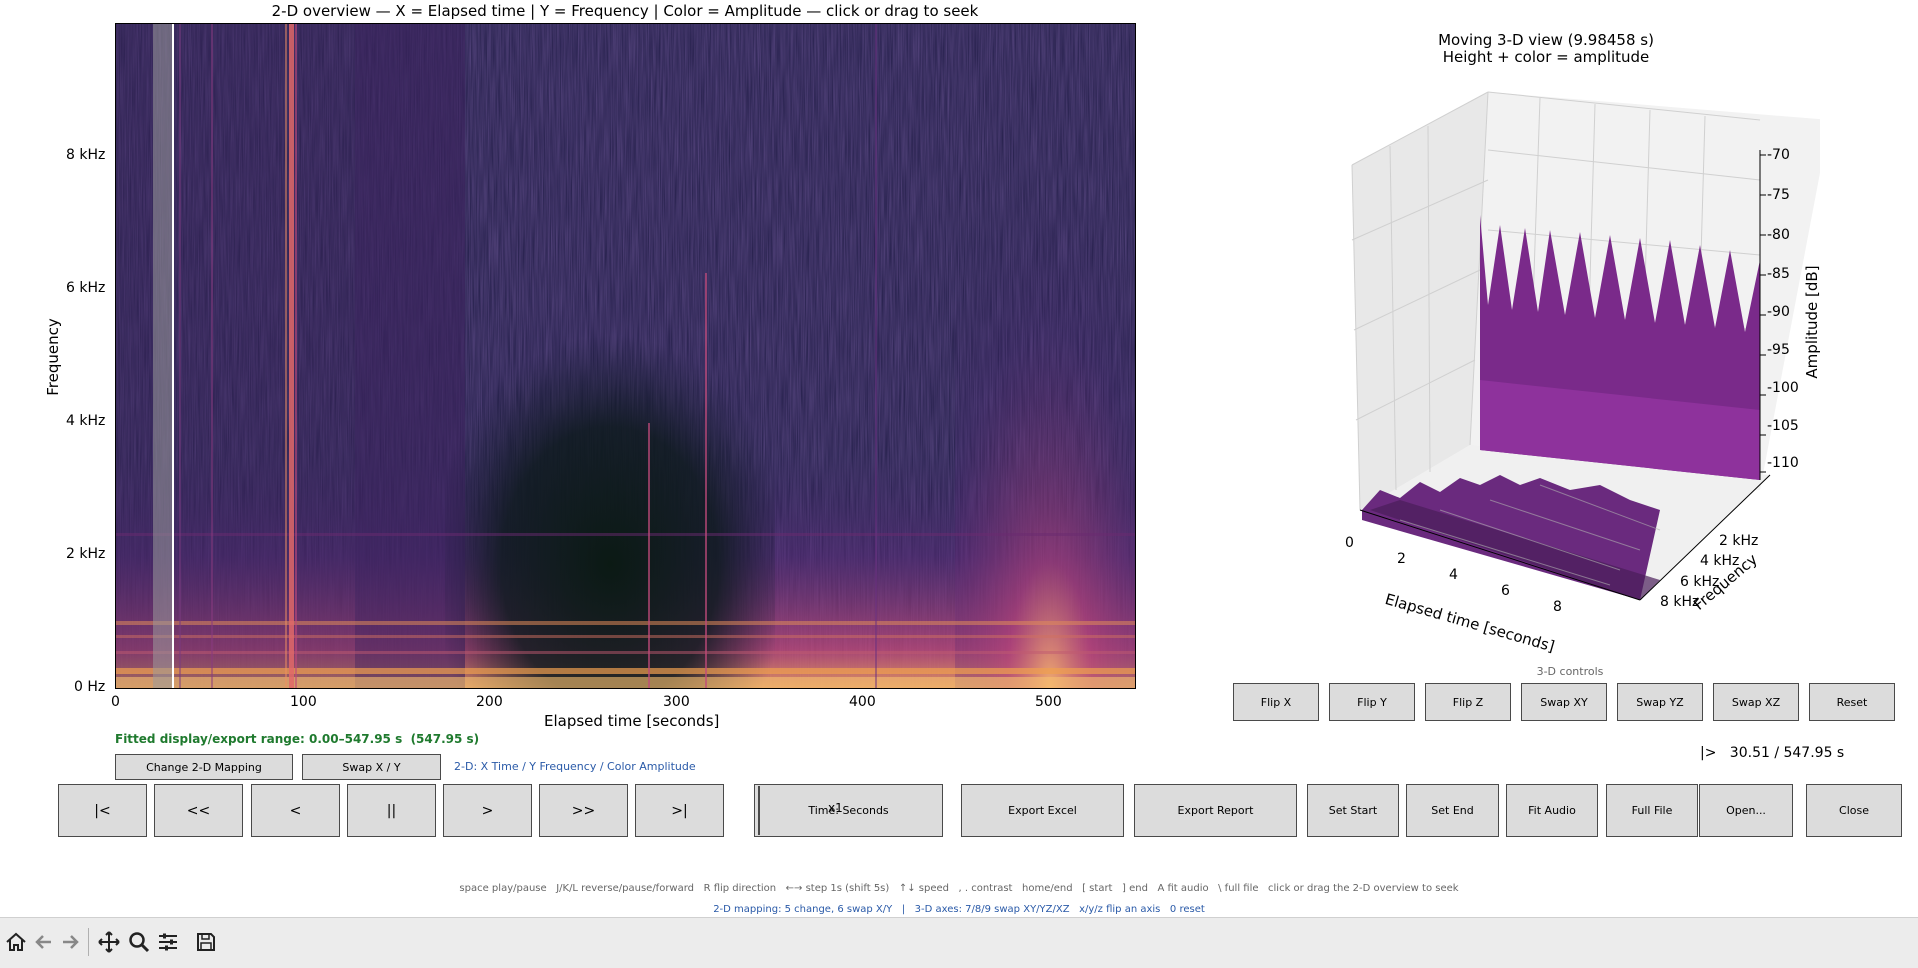  Describe the element at coordinates (1783, 463) in the screenshot. I see `view3d-ztick: -110` at that location.